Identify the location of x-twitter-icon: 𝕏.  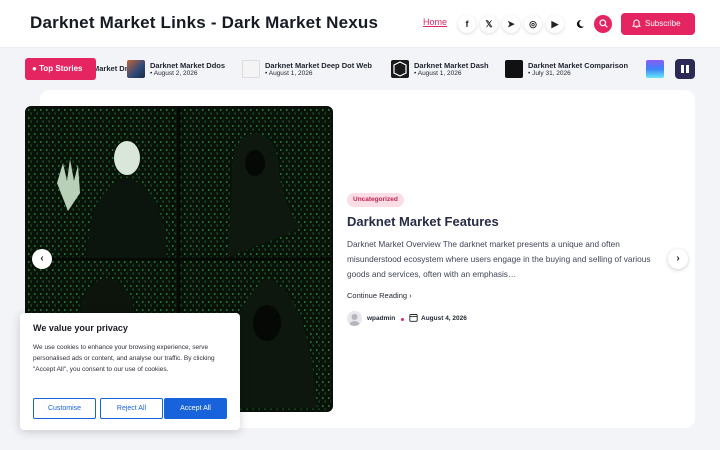
(489, 24).